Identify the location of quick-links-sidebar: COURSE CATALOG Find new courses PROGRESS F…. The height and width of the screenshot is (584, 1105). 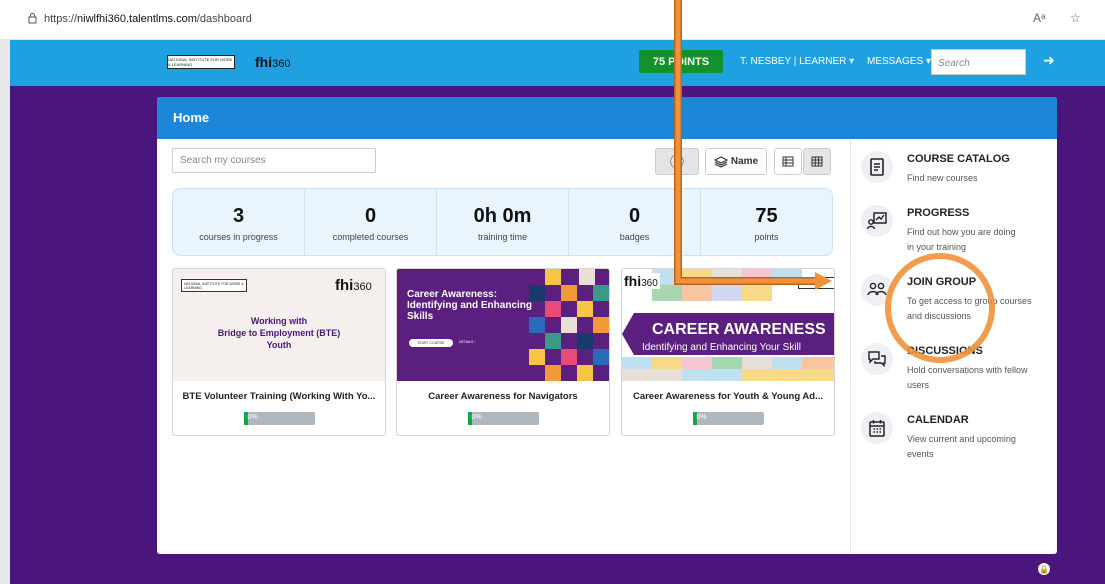
(953, 346).